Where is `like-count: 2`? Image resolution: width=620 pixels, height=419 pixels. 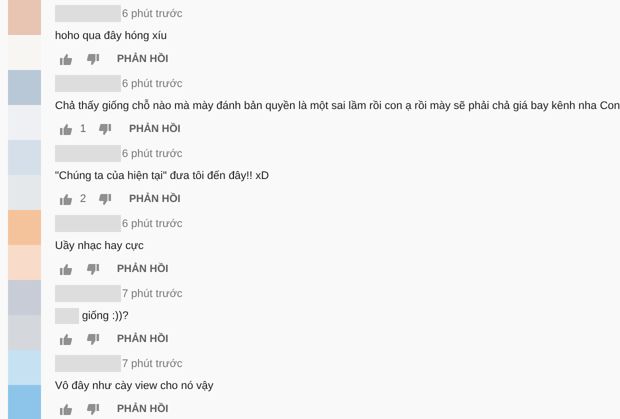 like-count: 2 is located at coordinates (83, 199).